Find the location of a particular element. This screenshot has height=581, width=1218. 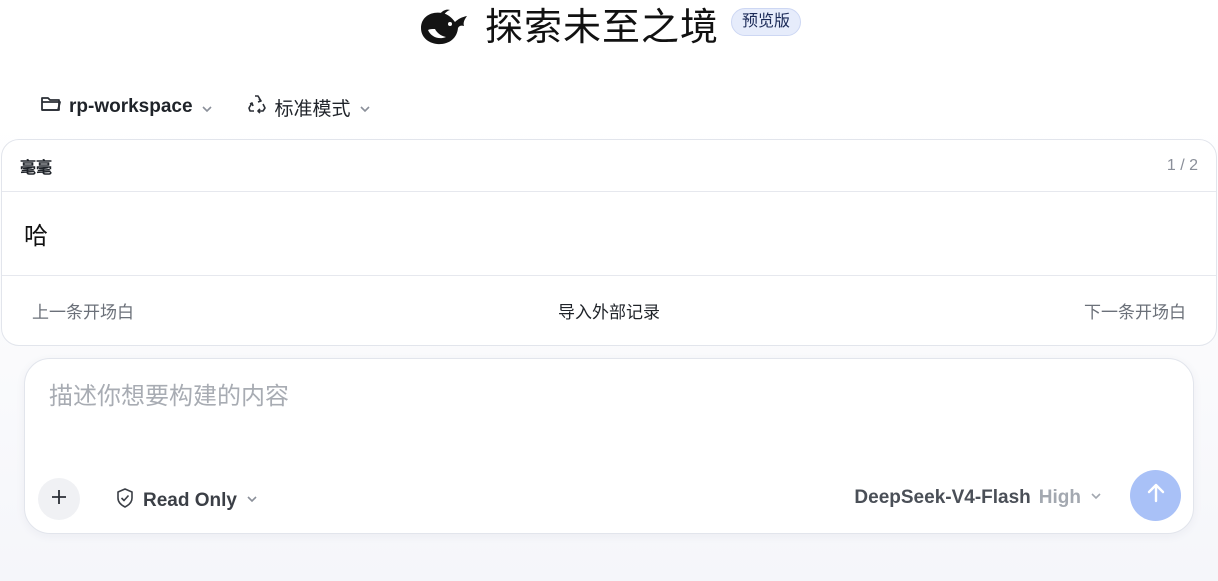

import-record-button: 导入外部记录 is located at coordinates (609, 310).